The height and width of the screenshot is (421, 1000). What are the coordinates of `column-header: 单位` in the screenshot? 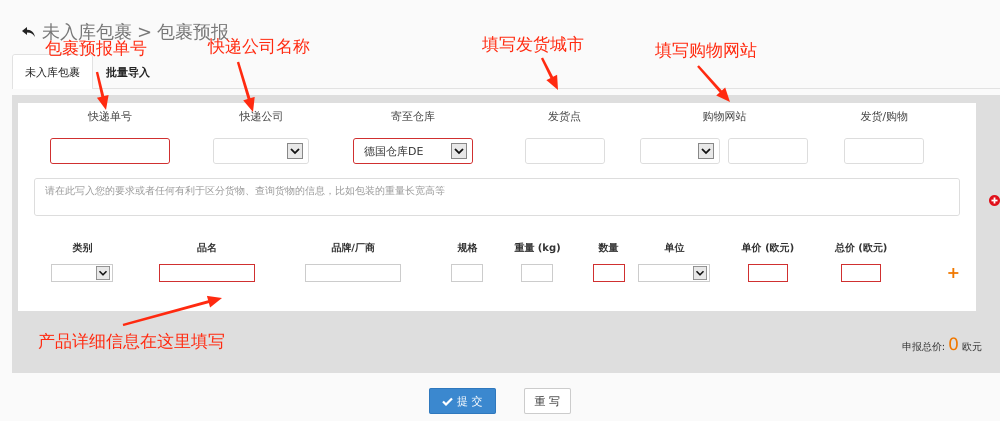 It's located at (674, 249).